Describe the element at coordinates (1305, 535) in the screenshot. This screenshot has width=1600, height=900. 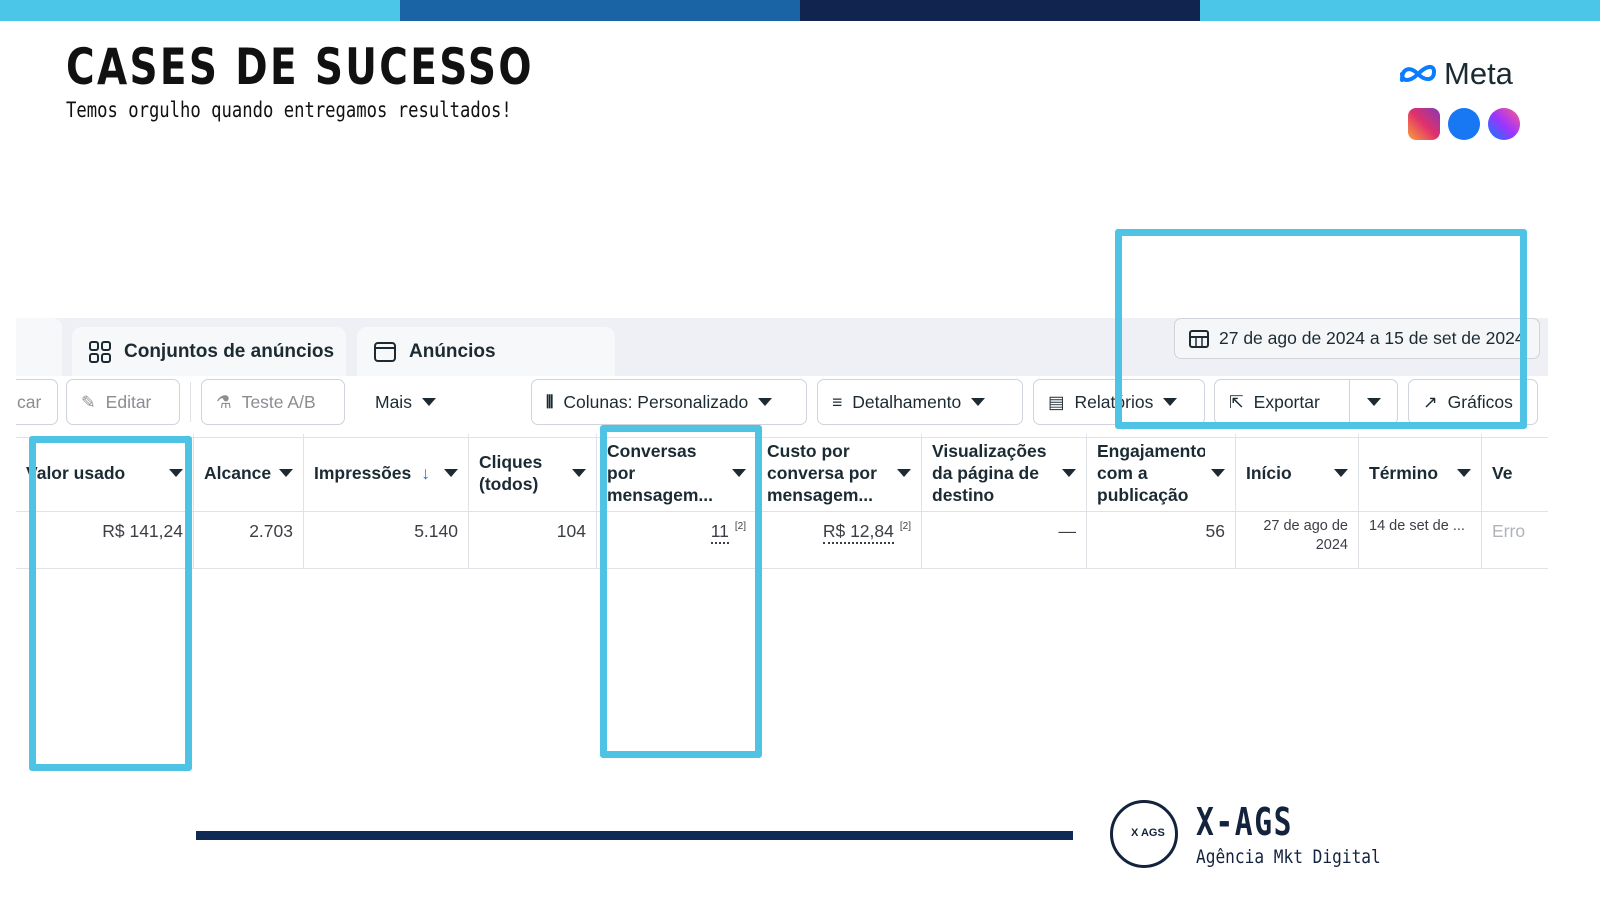
I see `cell-value: 27 de ago de 2024` at that location.